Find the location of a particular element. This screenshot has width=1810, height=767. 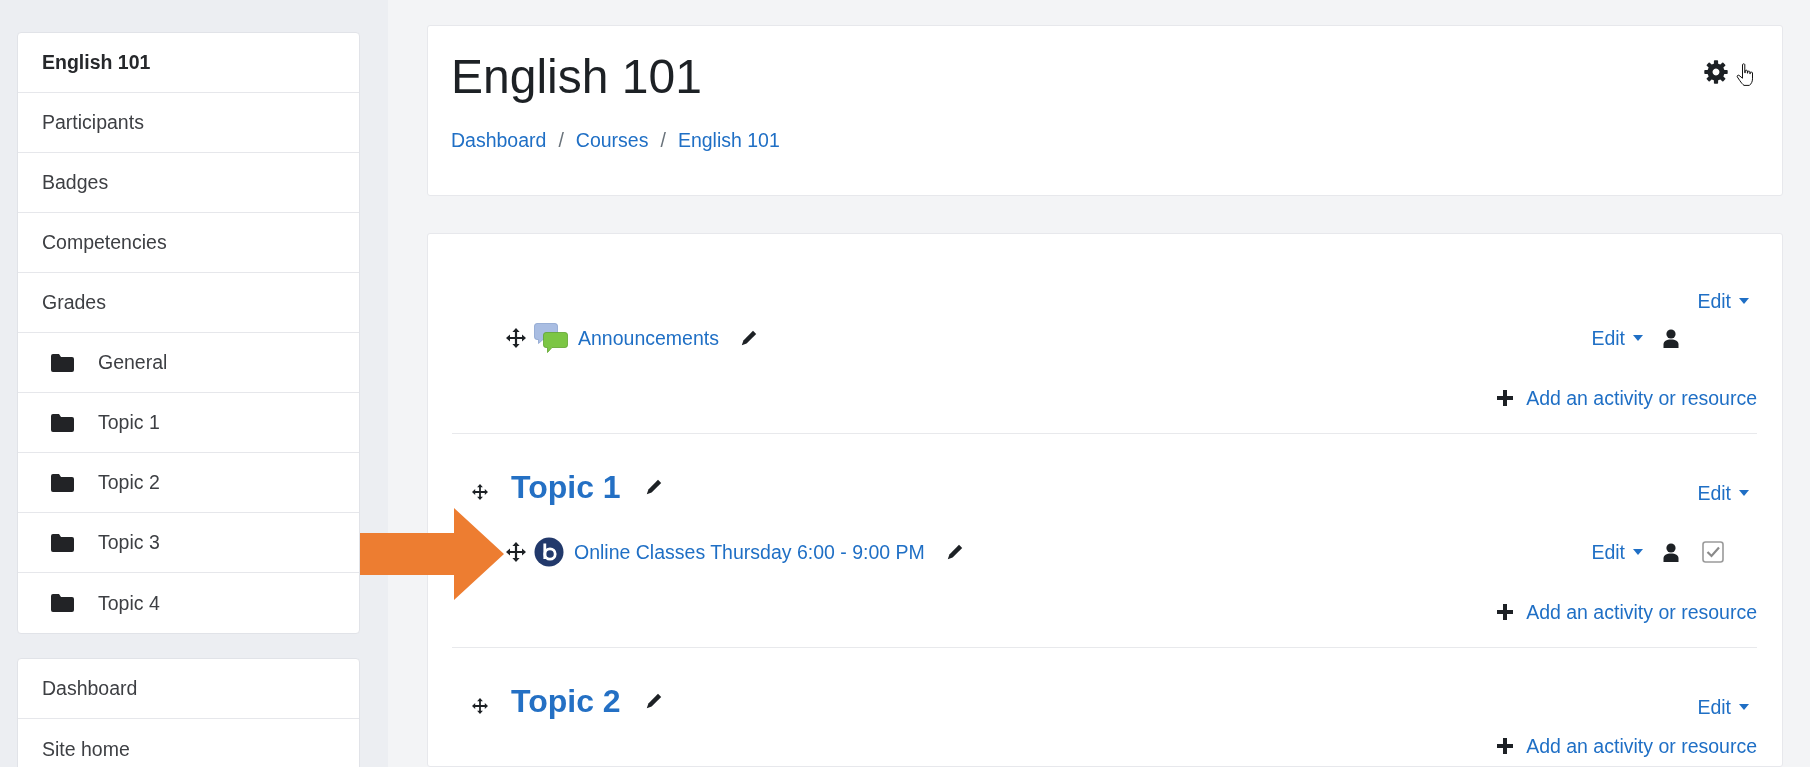

breadcrumb-link: English 101 is located at coordinates (728, 140).